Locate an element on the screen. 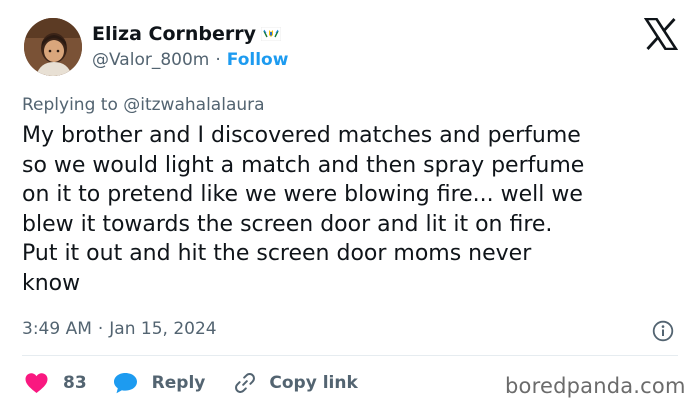  tweet-actions: 83 Reply Copy link is located at coordinates (191, 383).